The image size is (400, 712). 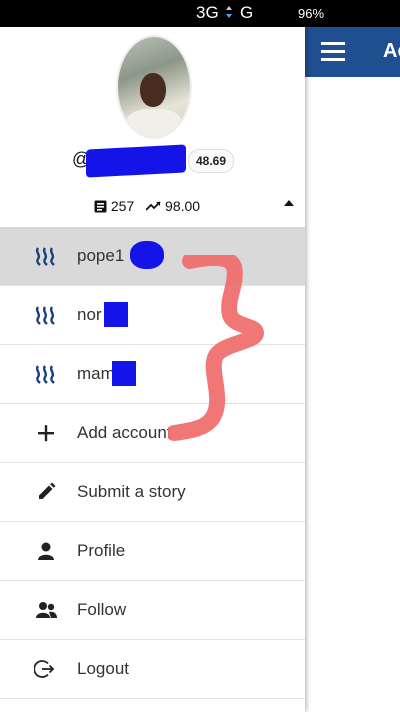 What do you see at coordinates (102, 609) in the screenshot?
I see `follow-label: Follow` at bounding box center [102, 609].